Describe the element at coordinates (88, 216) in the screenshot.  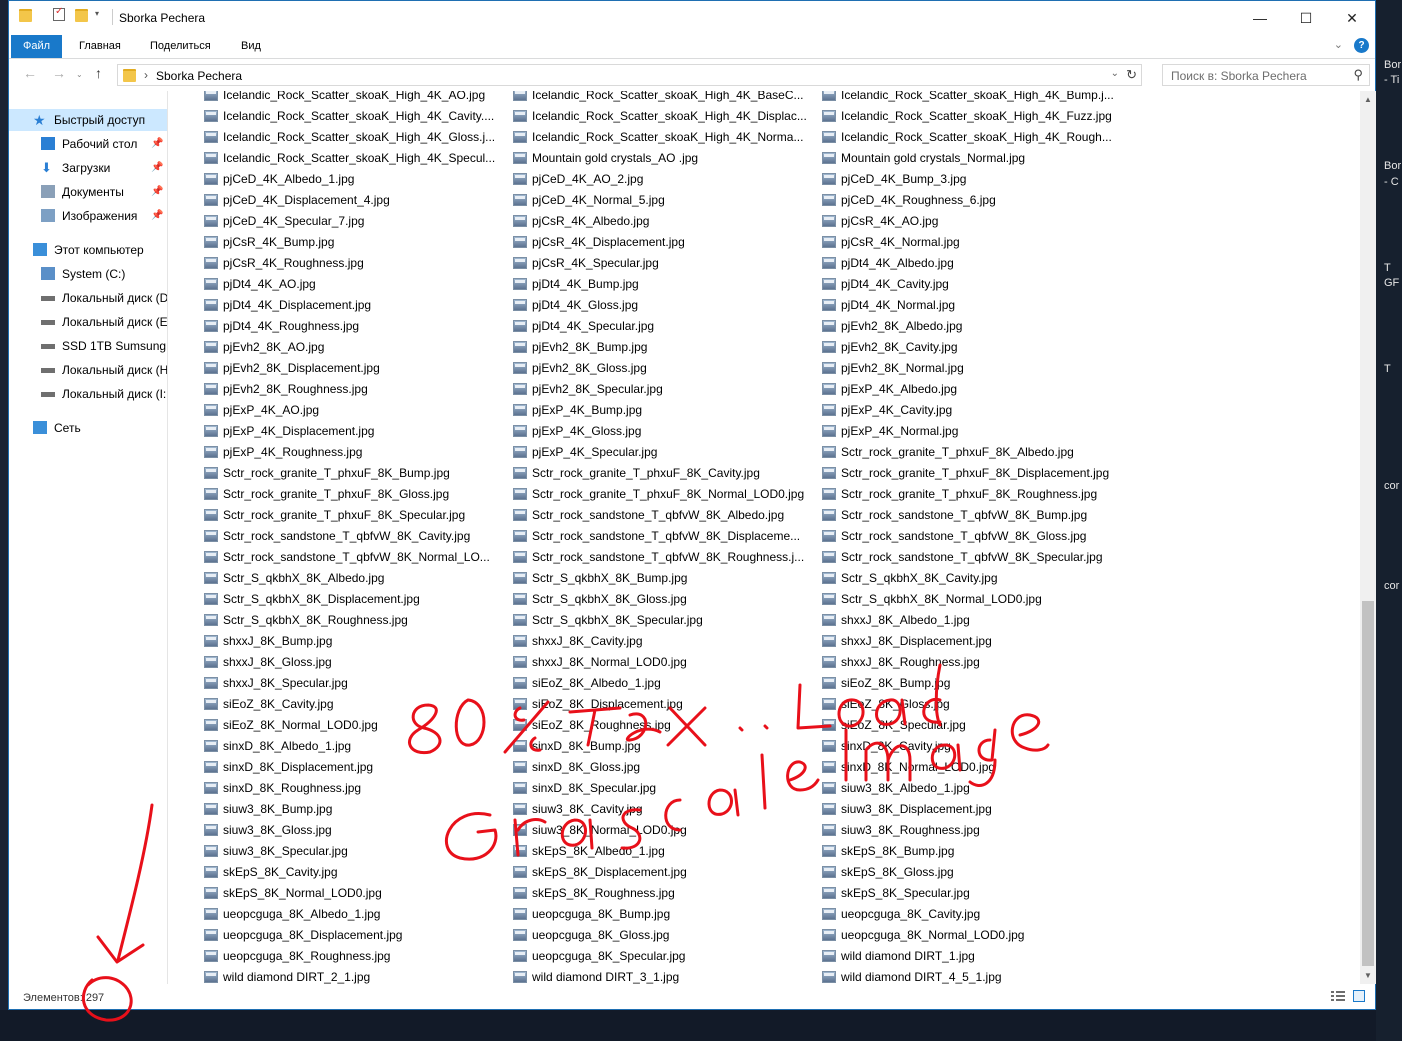
I see `nav-item: Изображения 📌` at that location.